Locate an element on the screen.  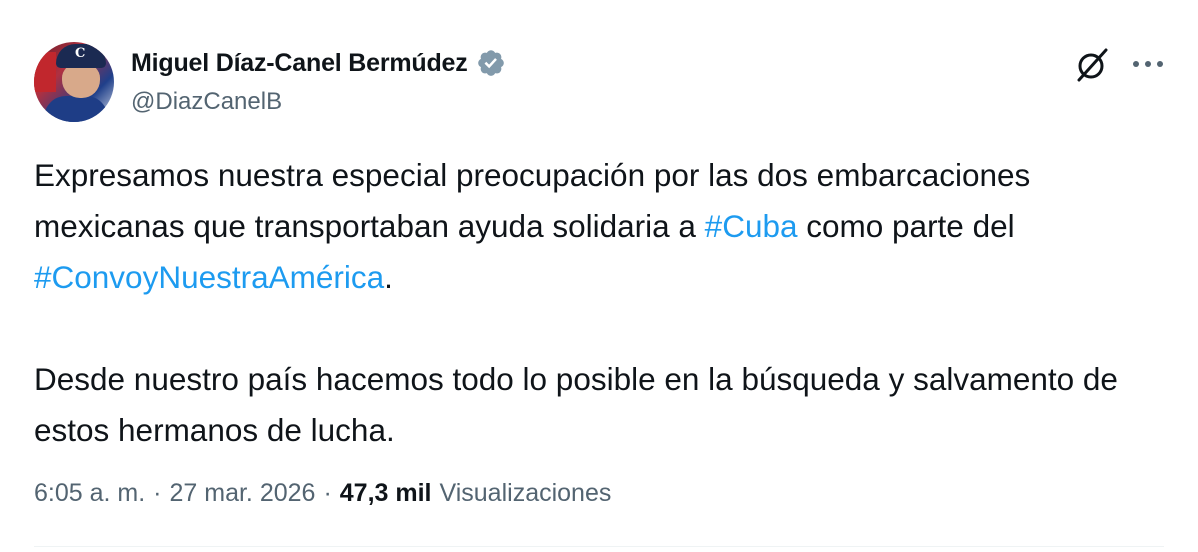
more-icon is located at coordinates (1148, 64).